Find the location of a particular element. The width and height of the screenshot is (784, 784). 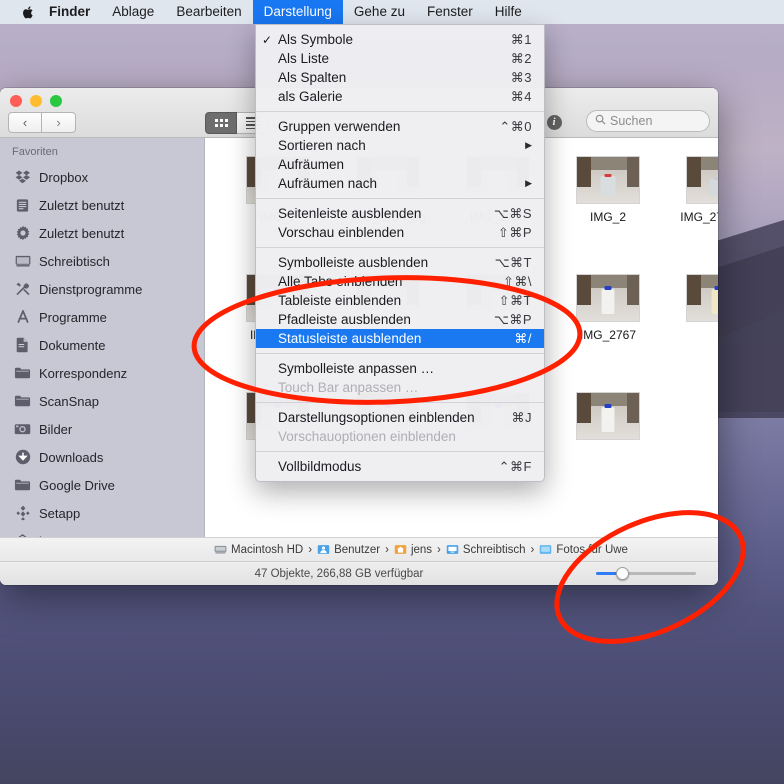

sidebar-item-downloads: Downloads is located at coordinates (102, 457).